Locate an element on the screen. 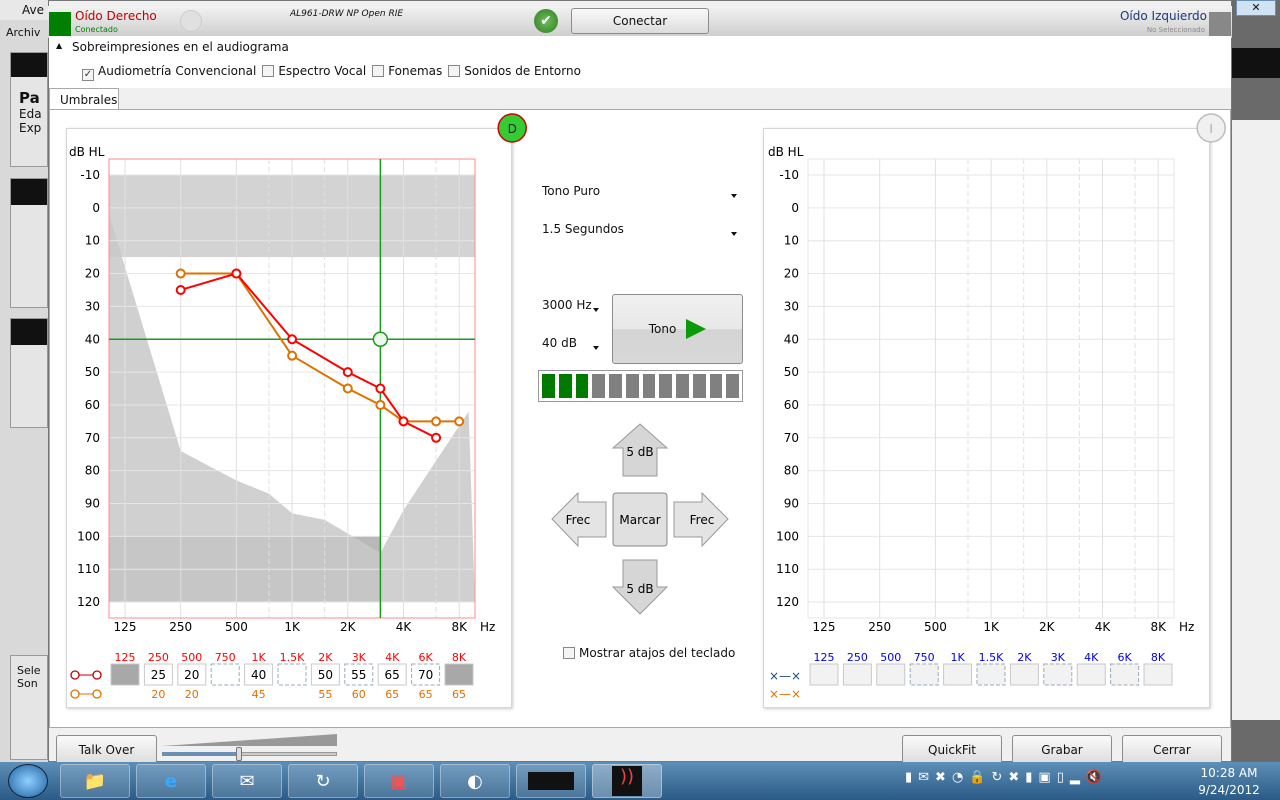 Image resolution: width=1280 pixels, height=800 pixels. frequency-select: 3000 Hz is located at coordinates (572, 307).